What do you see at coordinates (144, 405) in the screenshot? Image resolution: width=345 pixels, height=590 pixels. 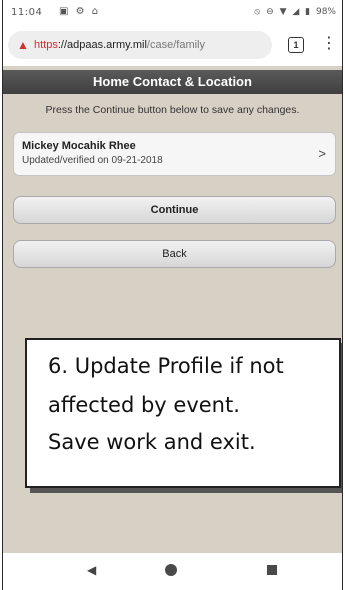 I see `callout-line: affected by event.` at bounding box center [144, 405].